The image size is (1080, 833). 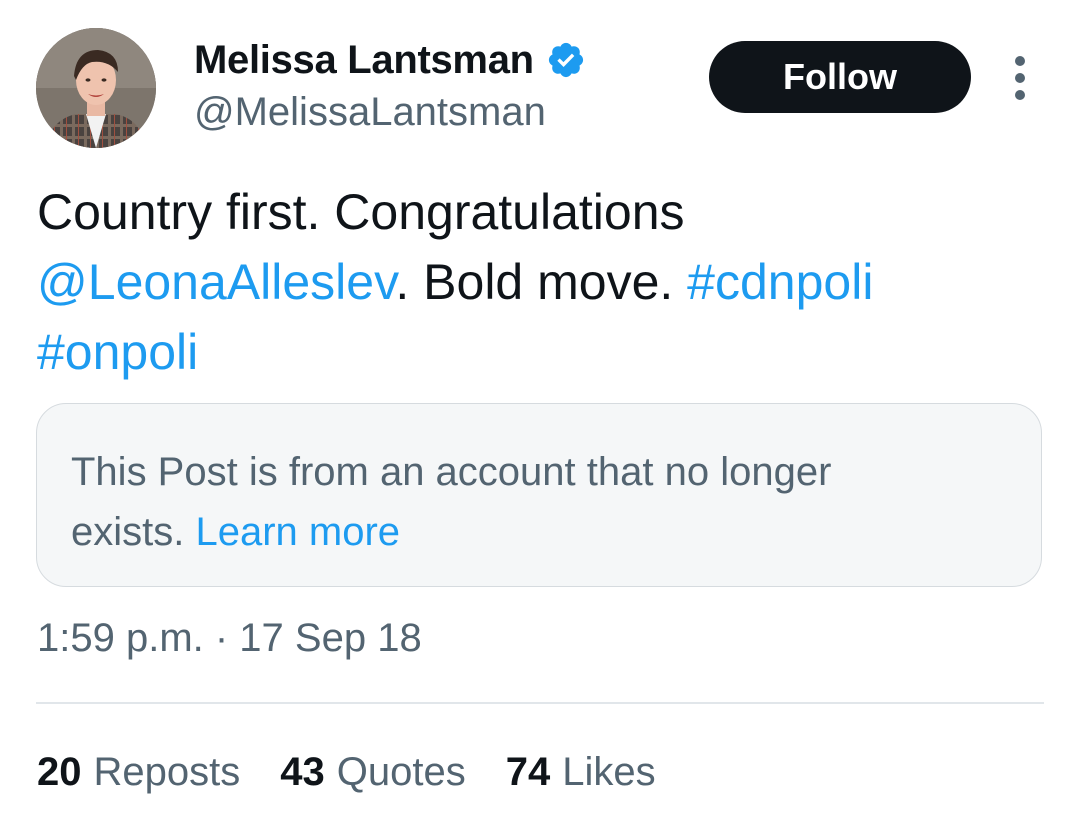 I want to click on reposts-count: 20, so click(x=59, y=772).